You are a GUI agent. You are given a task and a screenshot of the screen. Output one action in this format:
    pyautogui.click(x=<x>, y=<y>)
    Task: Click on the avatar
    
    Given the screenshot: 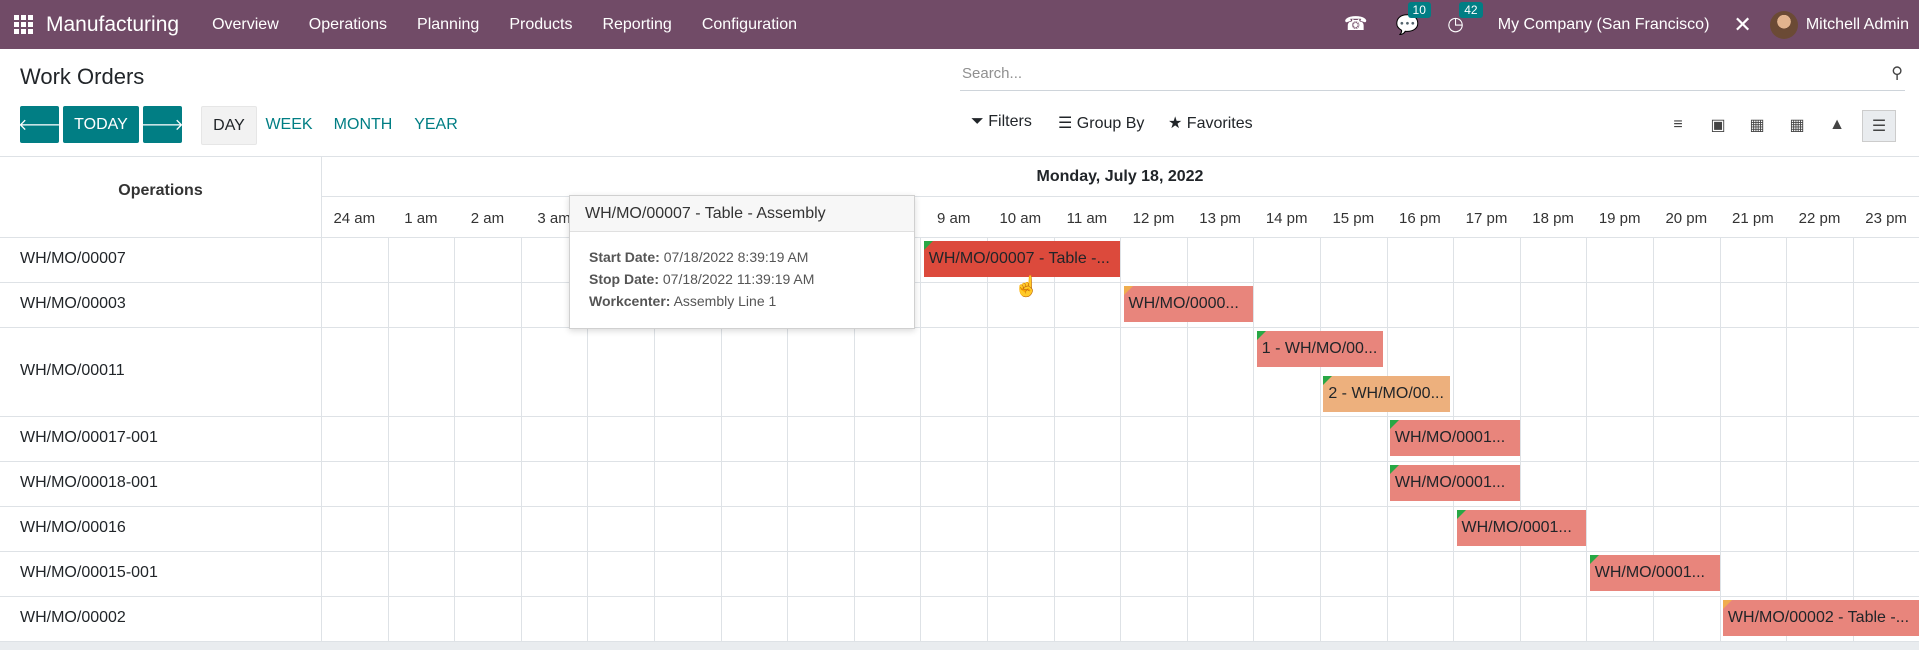 What is the action you would take?
    pyautogui.click(x=1783, y=24)
    